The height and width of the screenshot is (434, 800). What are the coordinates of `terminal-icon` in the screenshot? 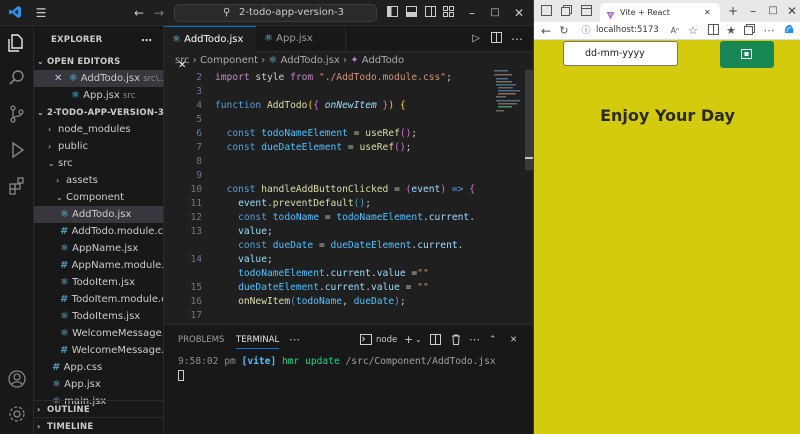 It's located at (367, 340).